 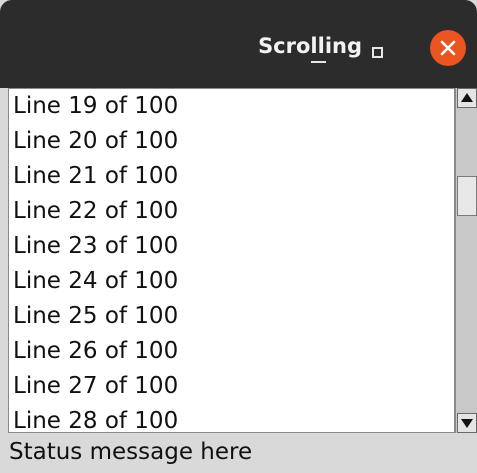 What do you see at coordinates (95, 351) in the screenshot?
I see `list-item: Line 26 of 100` at bounding box center [95, 351].